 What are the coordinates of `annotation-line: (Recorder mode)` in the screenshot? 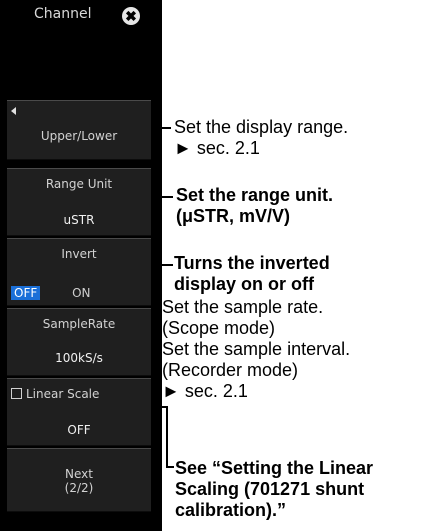 It's located at (230, 370).